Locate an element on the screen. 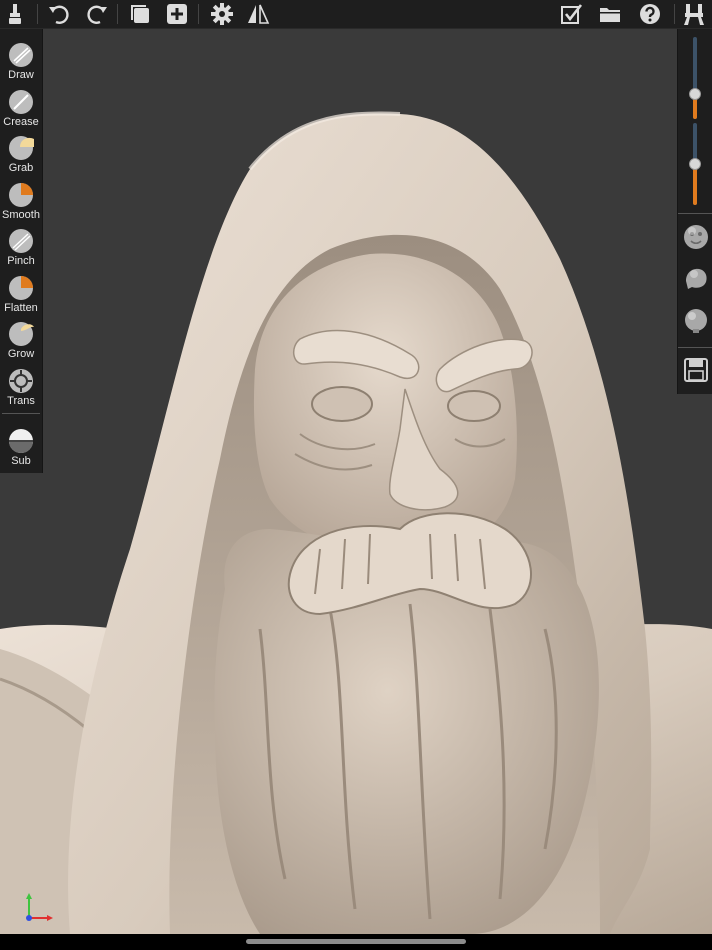 The image size is (712, 950). tool-sub: Sub is located at coordinates (21, 444).